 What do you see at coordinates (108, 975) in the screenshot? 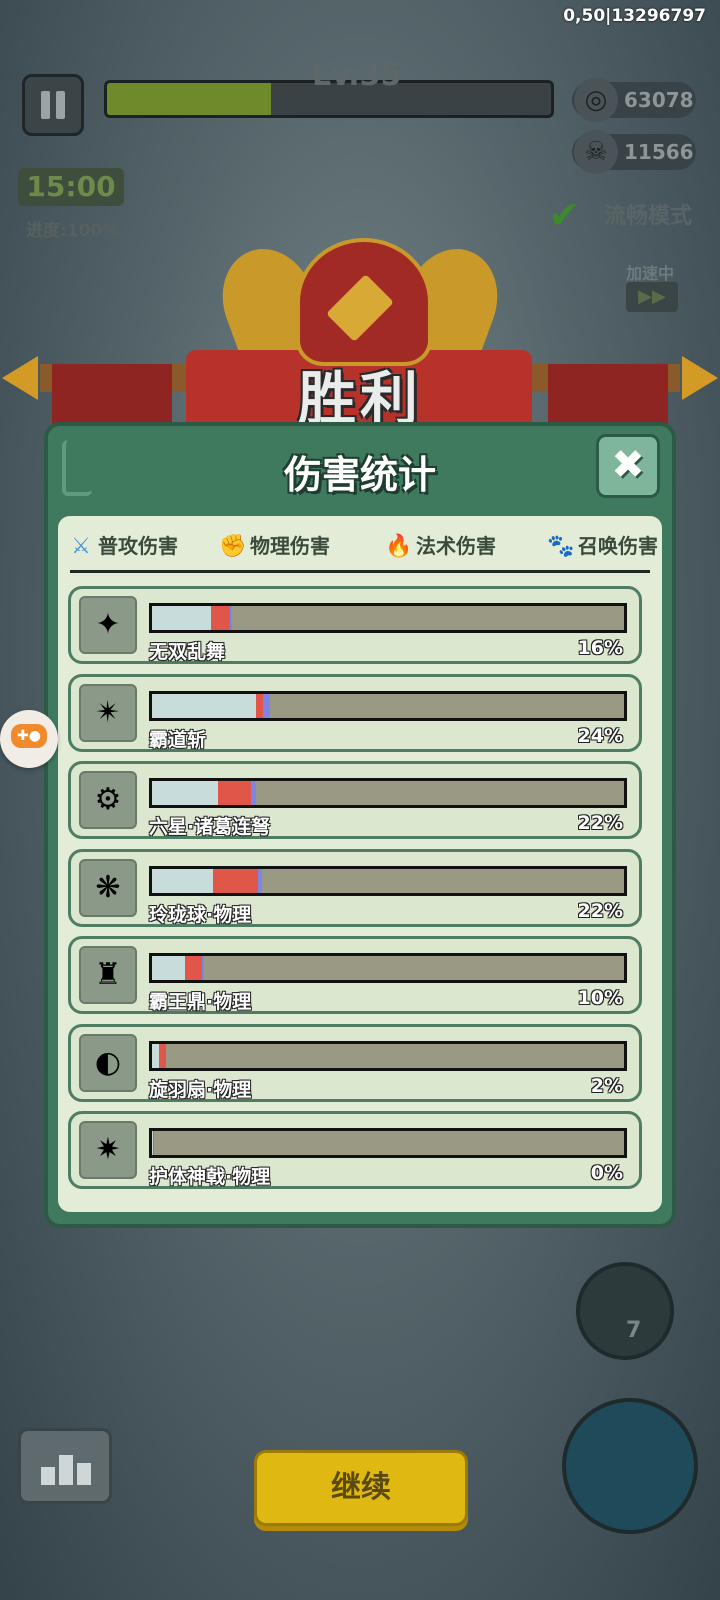
I see `cauldron-icon: ♜` at bounding box center [108, 975].